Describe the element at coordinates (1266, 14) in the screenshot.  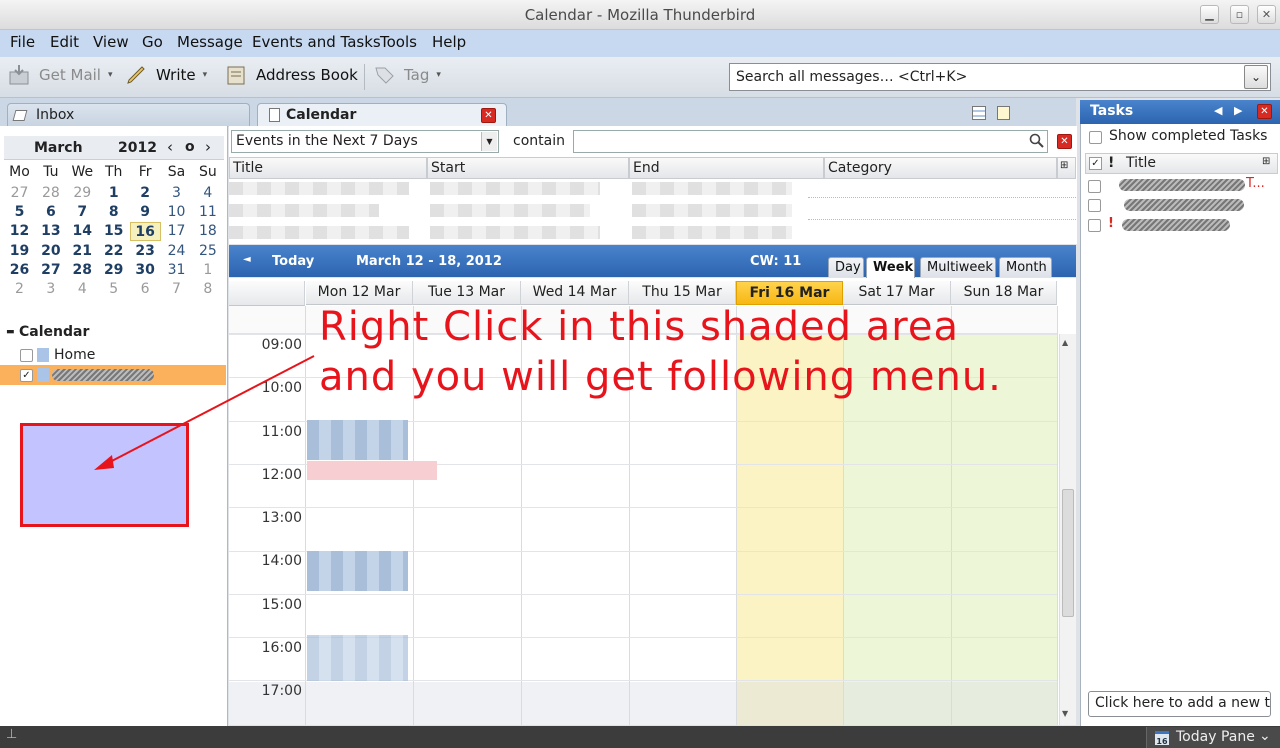
I see `close-window-icon: ✕` at that location.